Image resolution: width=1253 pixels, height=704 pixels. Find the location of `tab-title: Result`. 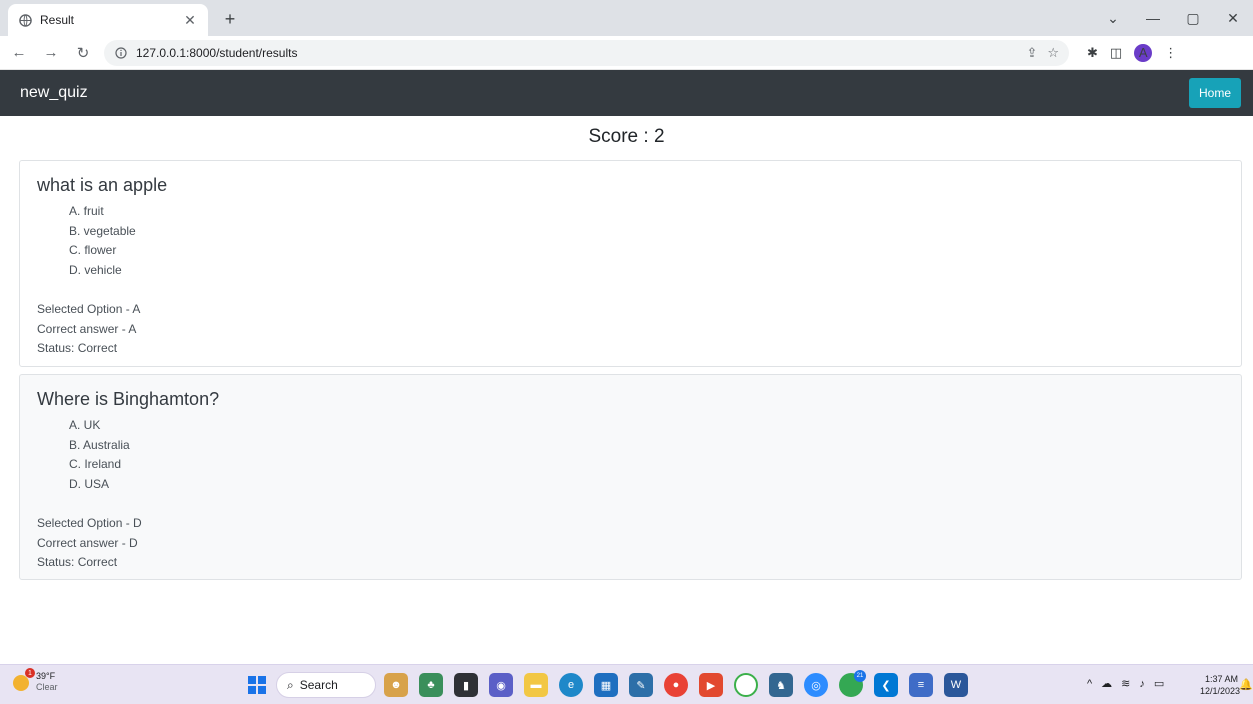

tab-title: Result is located at coordinates (57, 20).